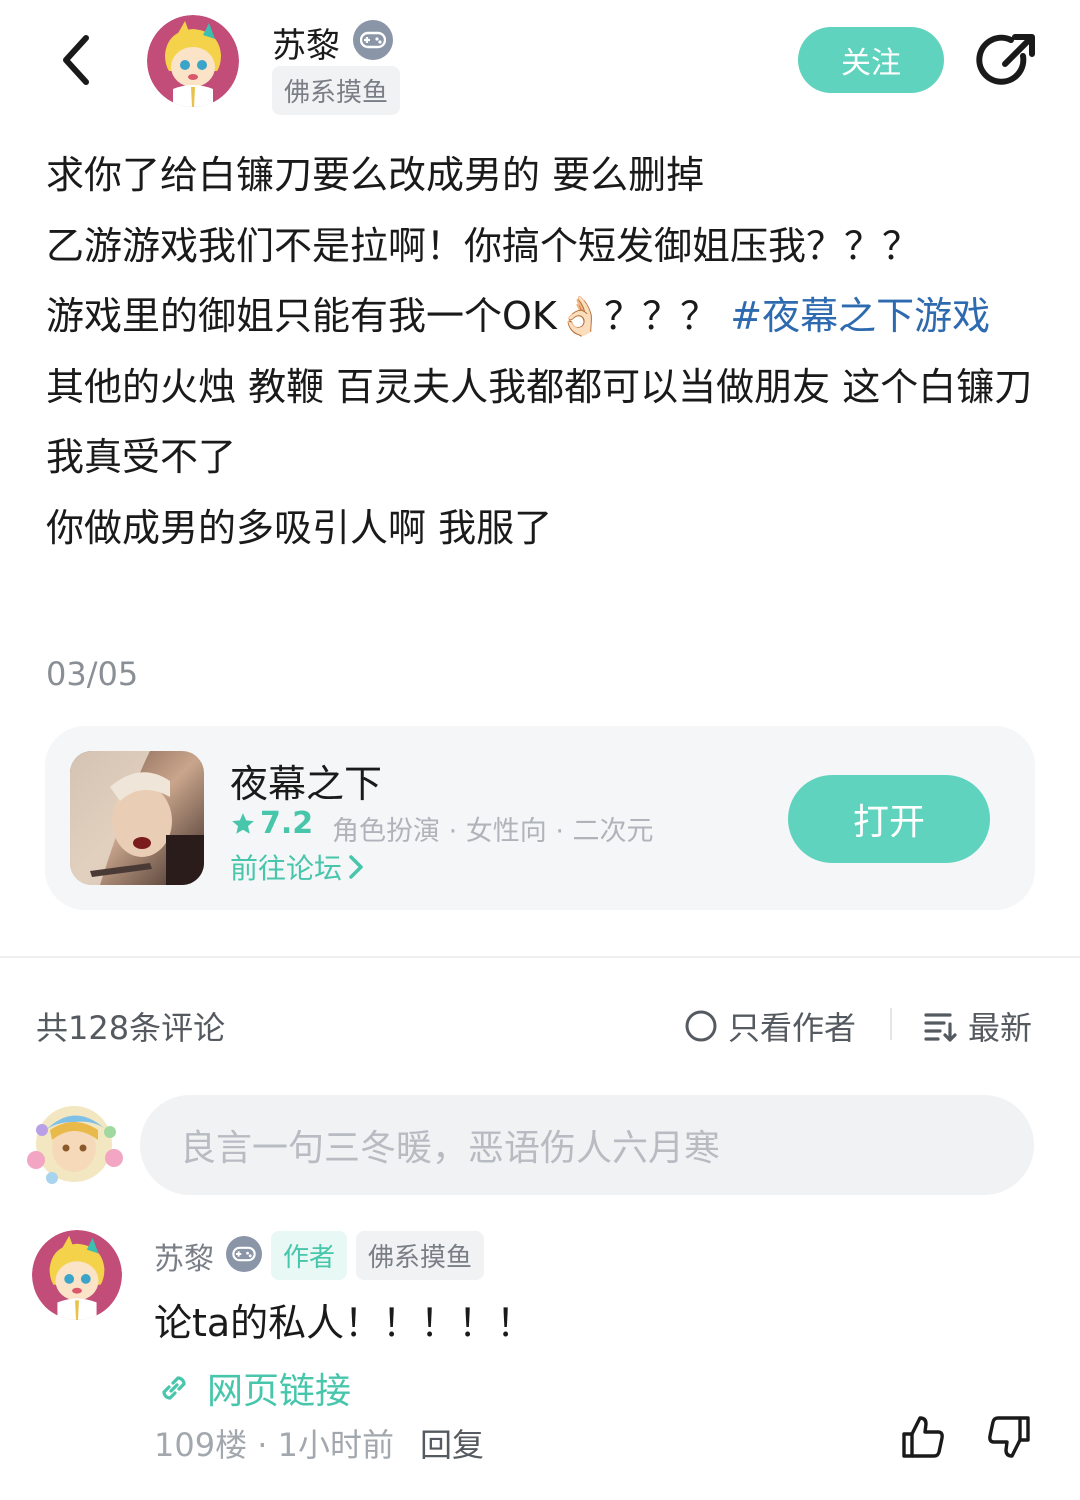 The width and height of the screenshot is (1080, 1500). What do you see at coordinates (1000, 1028) in the screenshot?
I see `sort-label: 最新` at bounding box center [1000, 1028].